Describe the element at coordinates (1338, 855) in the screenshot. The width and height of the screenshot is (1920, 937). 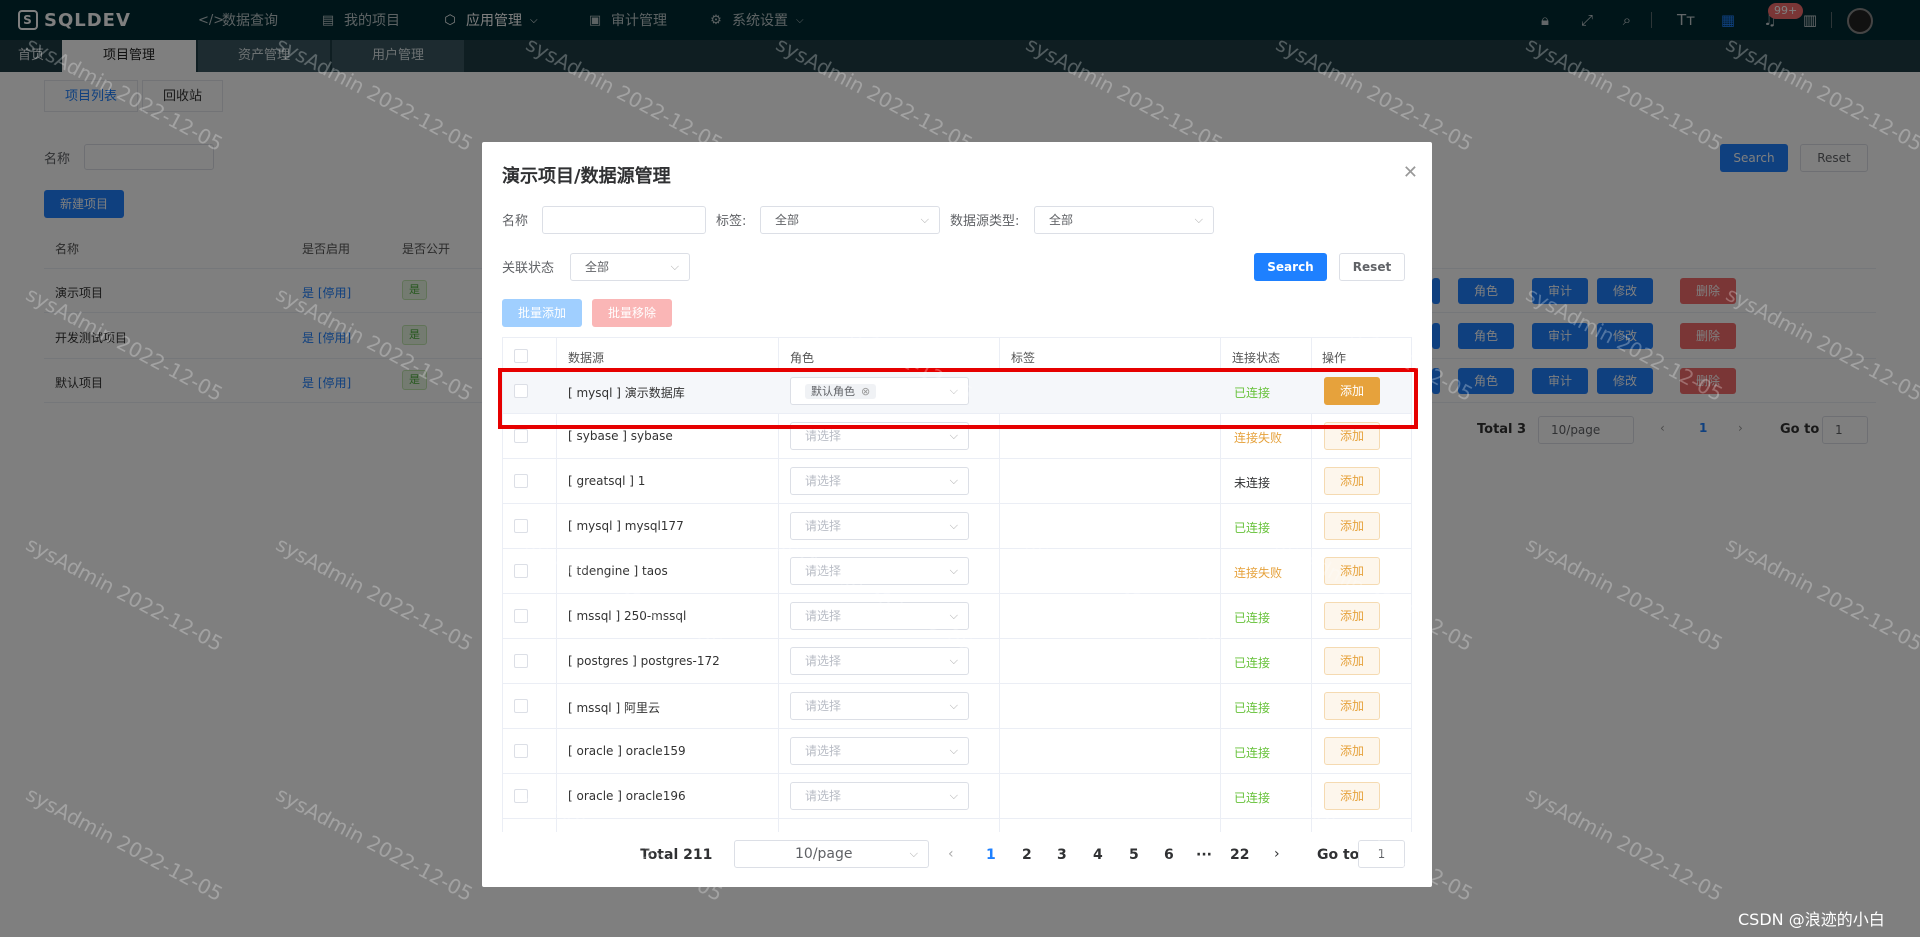
I see `goto-label: Go to` at that location.